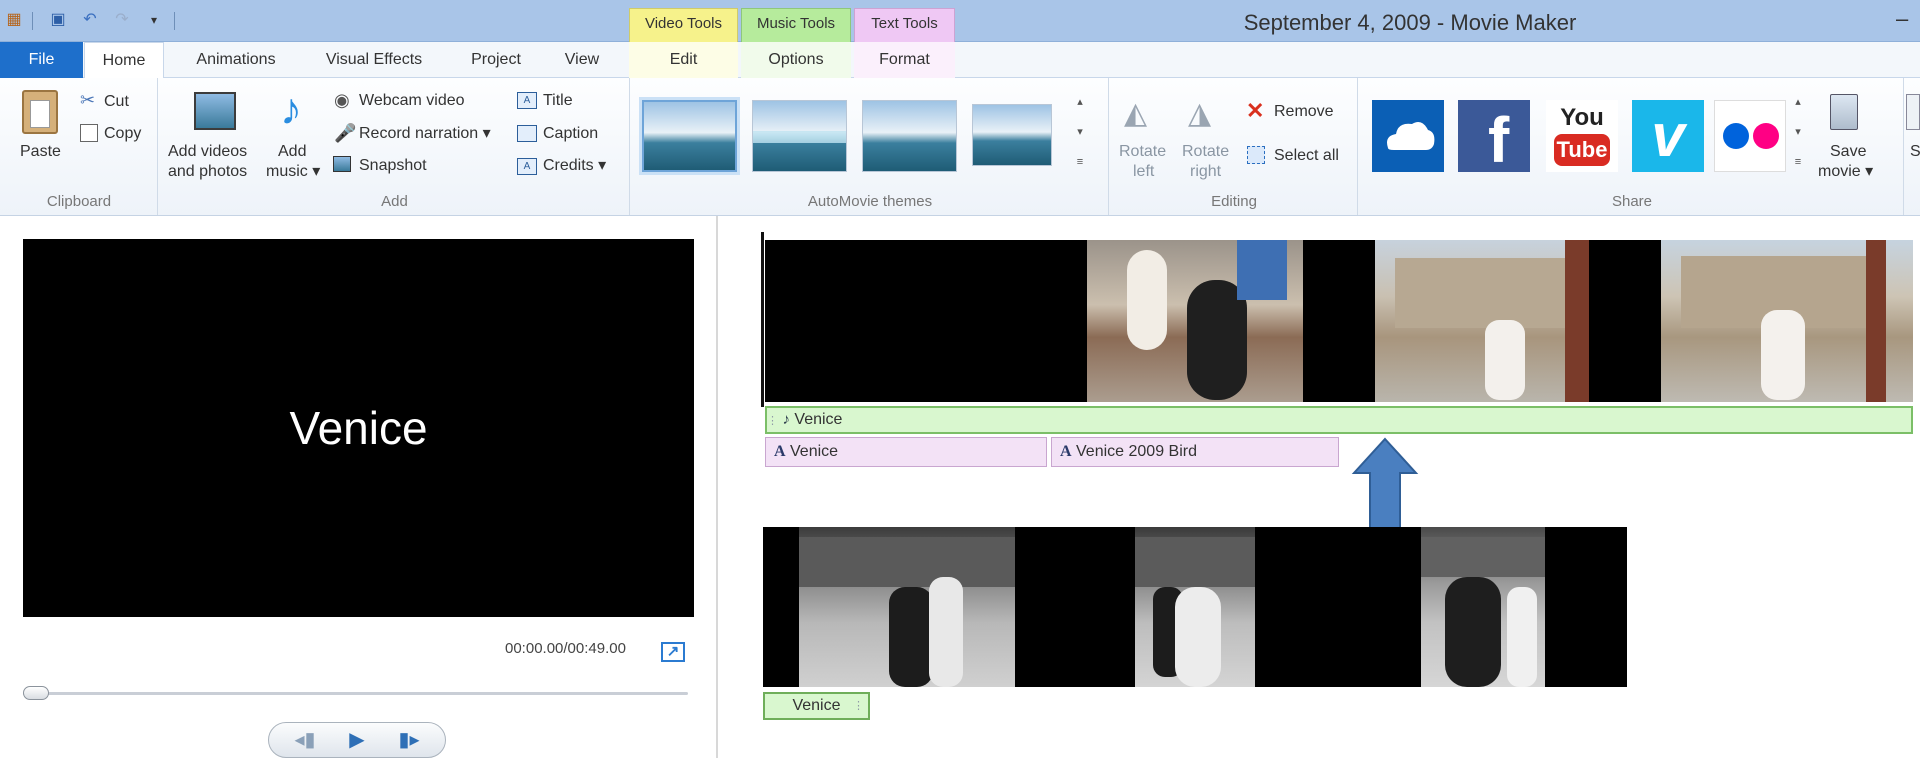  Describe the element at coordinates (87, 100) in the screenshot. I see `cut-icon: ✂` at that location.